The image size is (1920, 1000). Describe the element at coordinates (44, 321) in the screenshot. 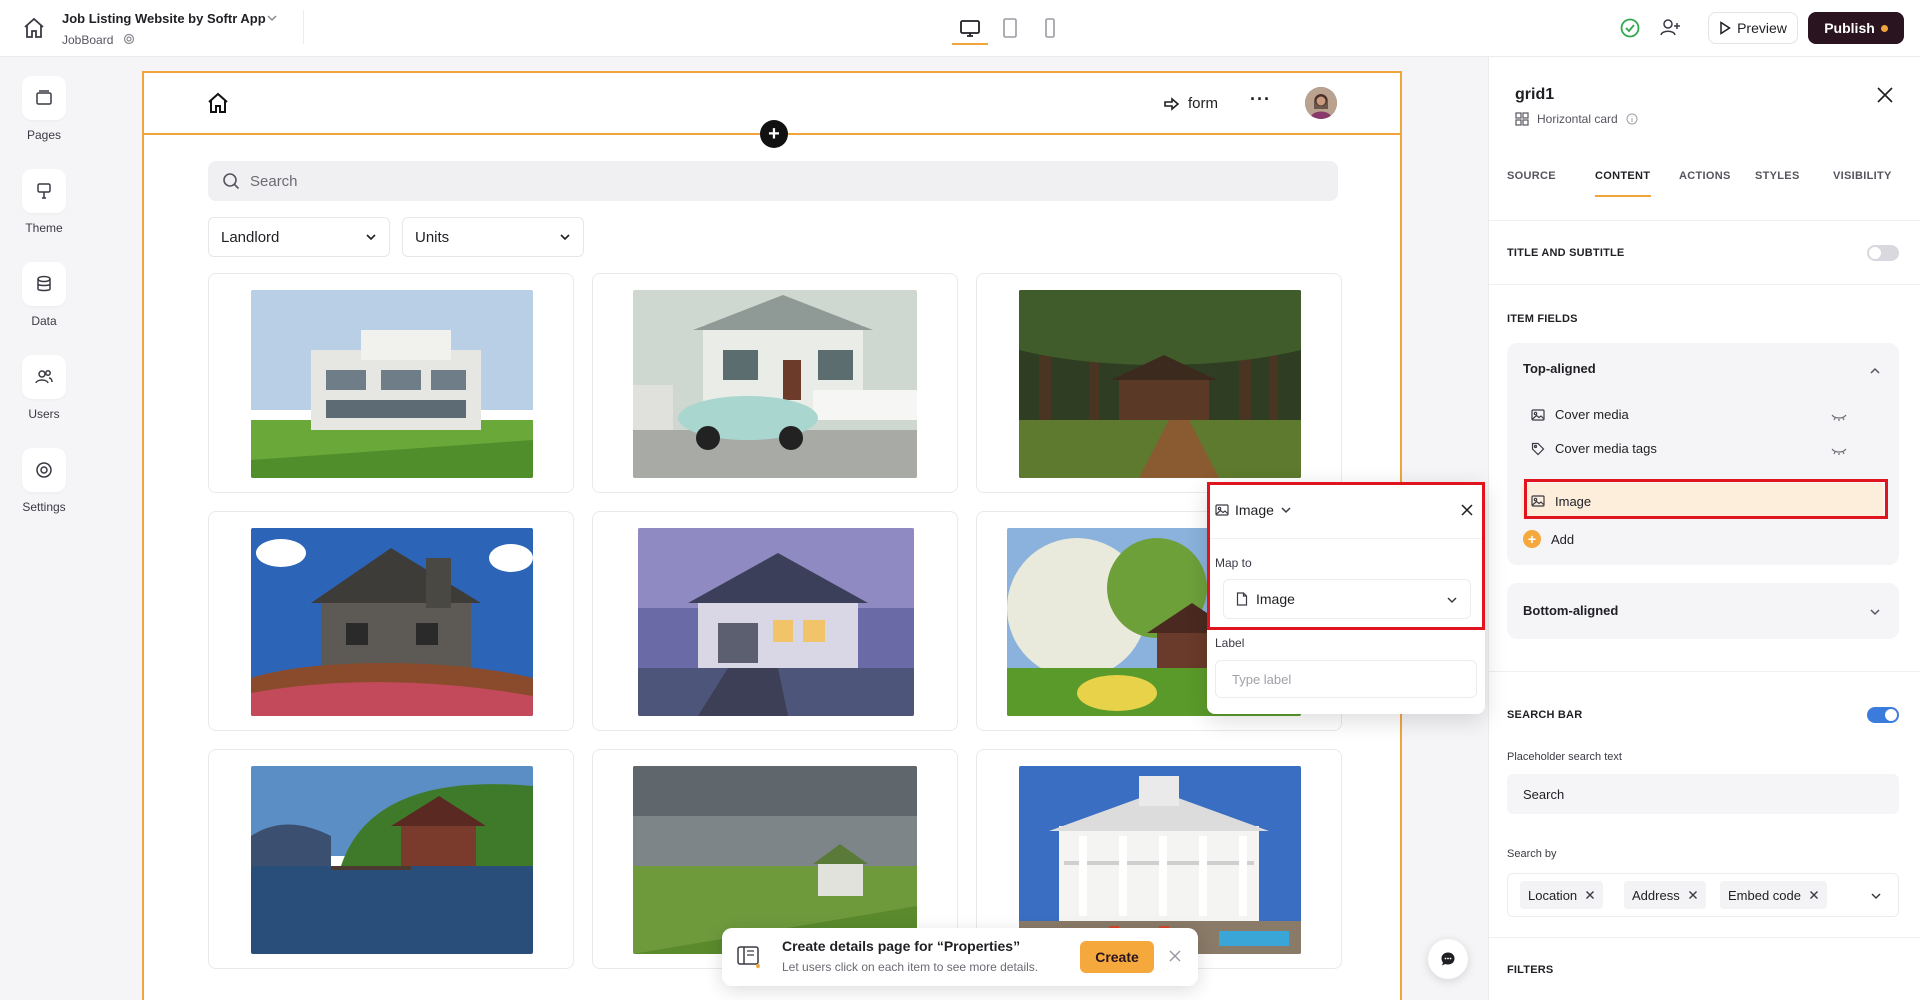

I see `rail-label: Data` at that location.